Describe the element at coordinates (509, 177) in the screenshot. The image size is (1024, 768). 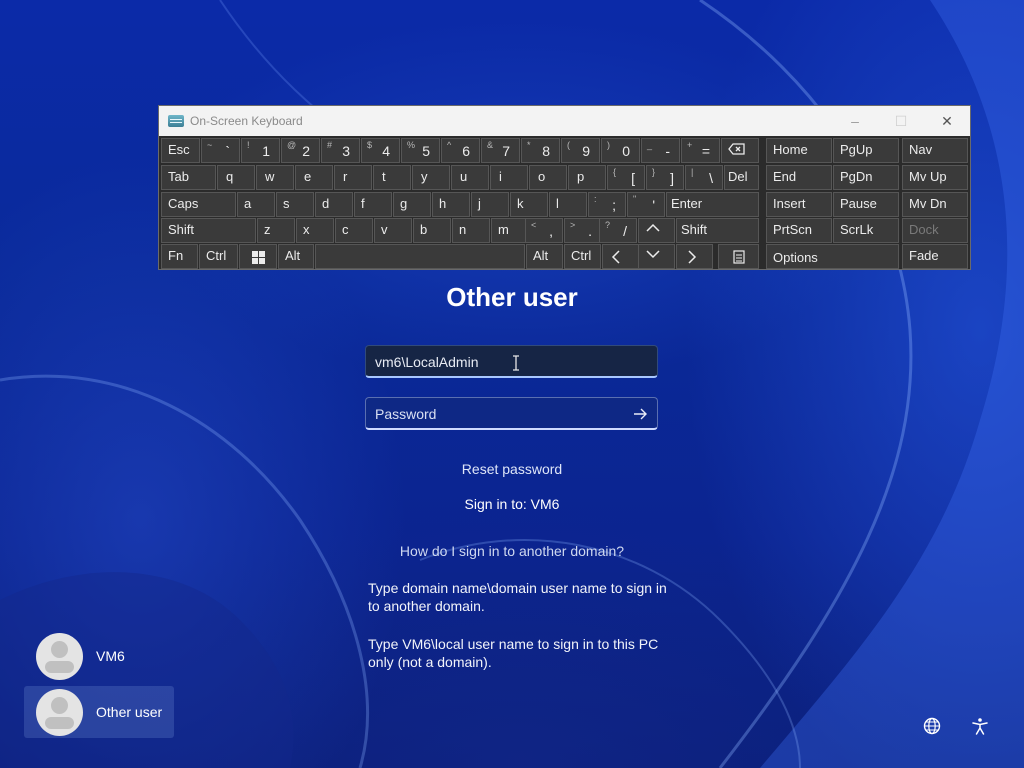
I see `key-i: i` at that location.